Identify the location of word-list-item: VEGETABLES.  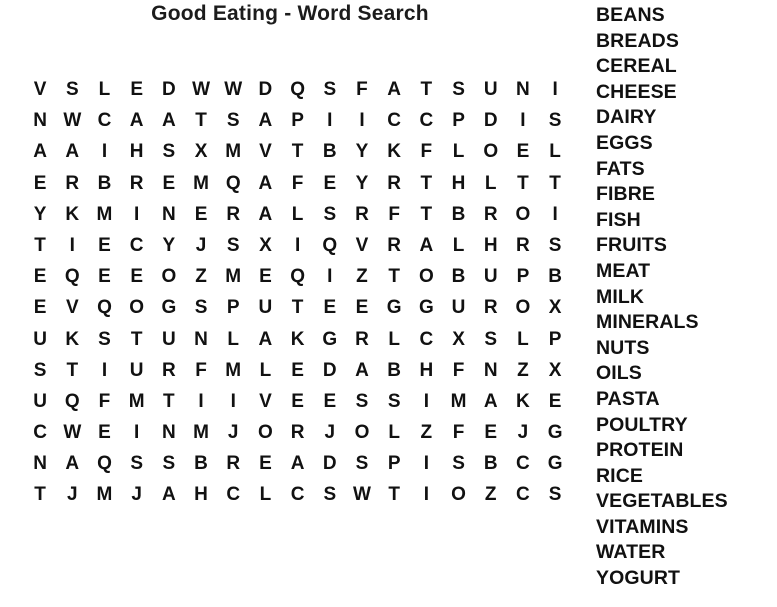
(686, 502).